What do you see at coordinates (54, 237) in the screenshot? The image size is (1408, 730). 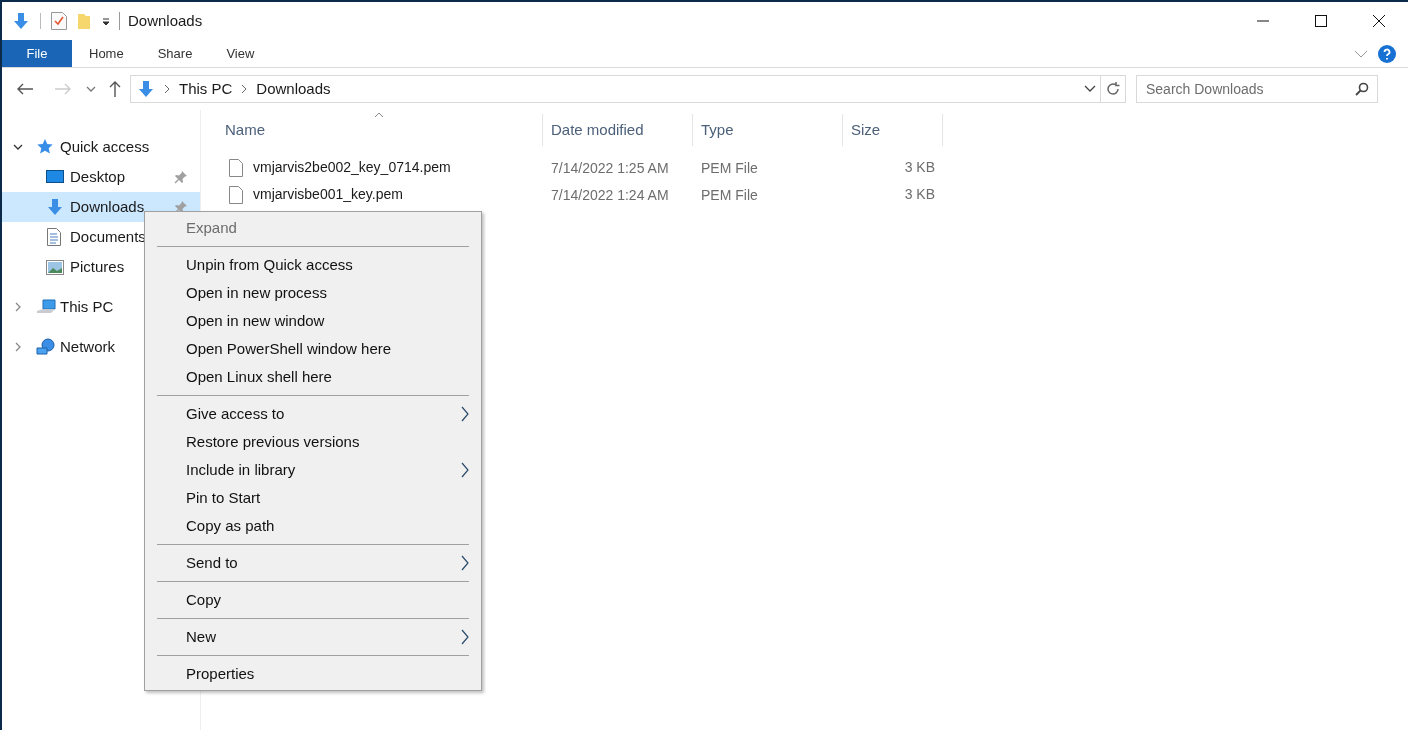 I see `document-icon` at bounding box center [54, 237].